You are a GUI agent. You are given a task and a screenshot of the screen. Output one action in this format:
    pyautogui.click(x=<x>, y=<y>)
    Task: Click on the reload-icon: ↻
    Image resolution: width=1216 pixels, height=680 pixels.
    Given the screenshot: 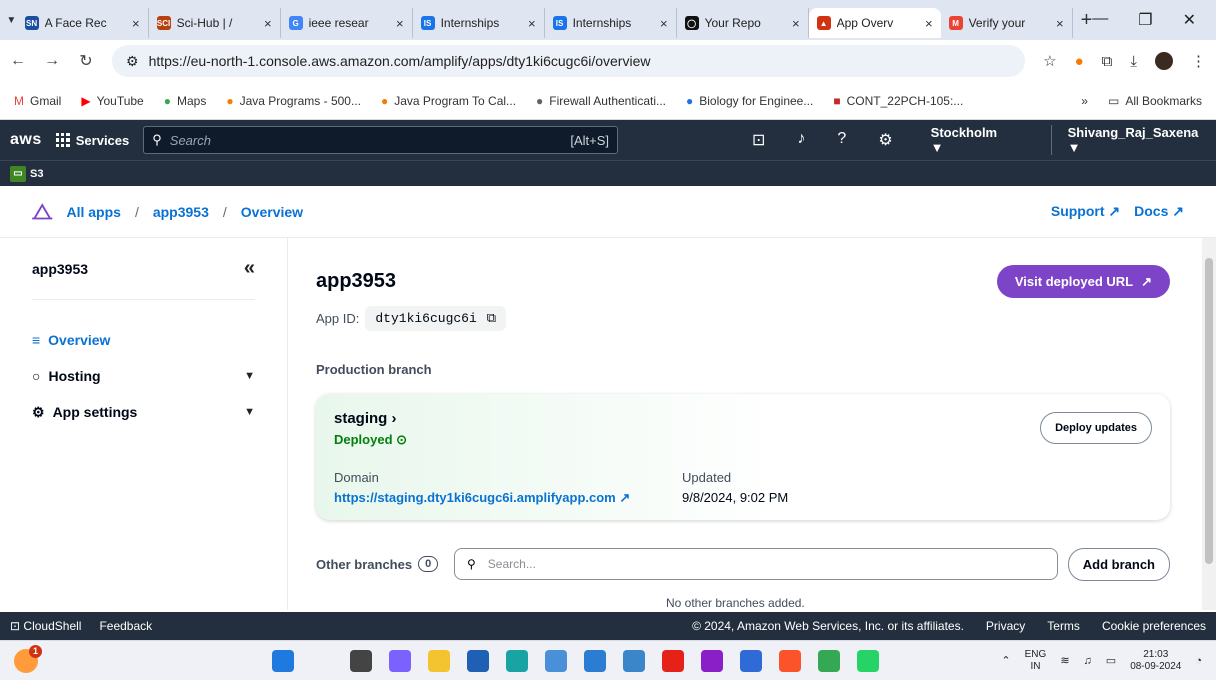 What is the action you would take?
    pyautogui.click(x=86, y=61)
    